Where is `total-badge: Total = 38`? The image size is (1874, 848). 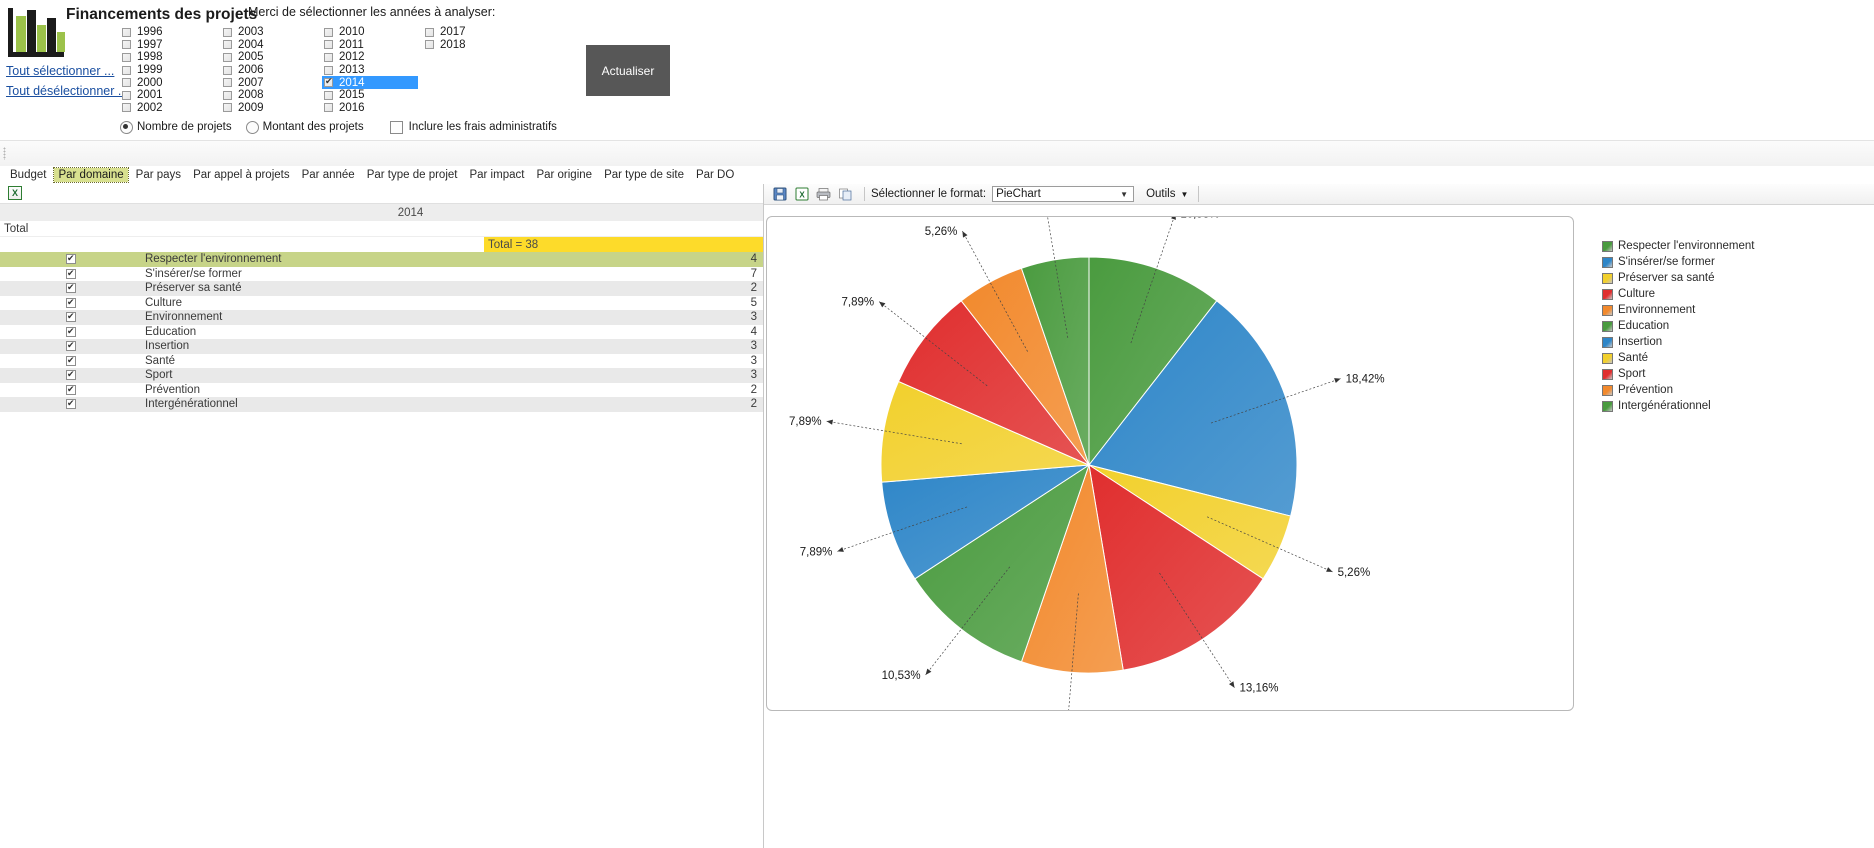
total-badge: Total = 38 is located at coordinates (623, 244).